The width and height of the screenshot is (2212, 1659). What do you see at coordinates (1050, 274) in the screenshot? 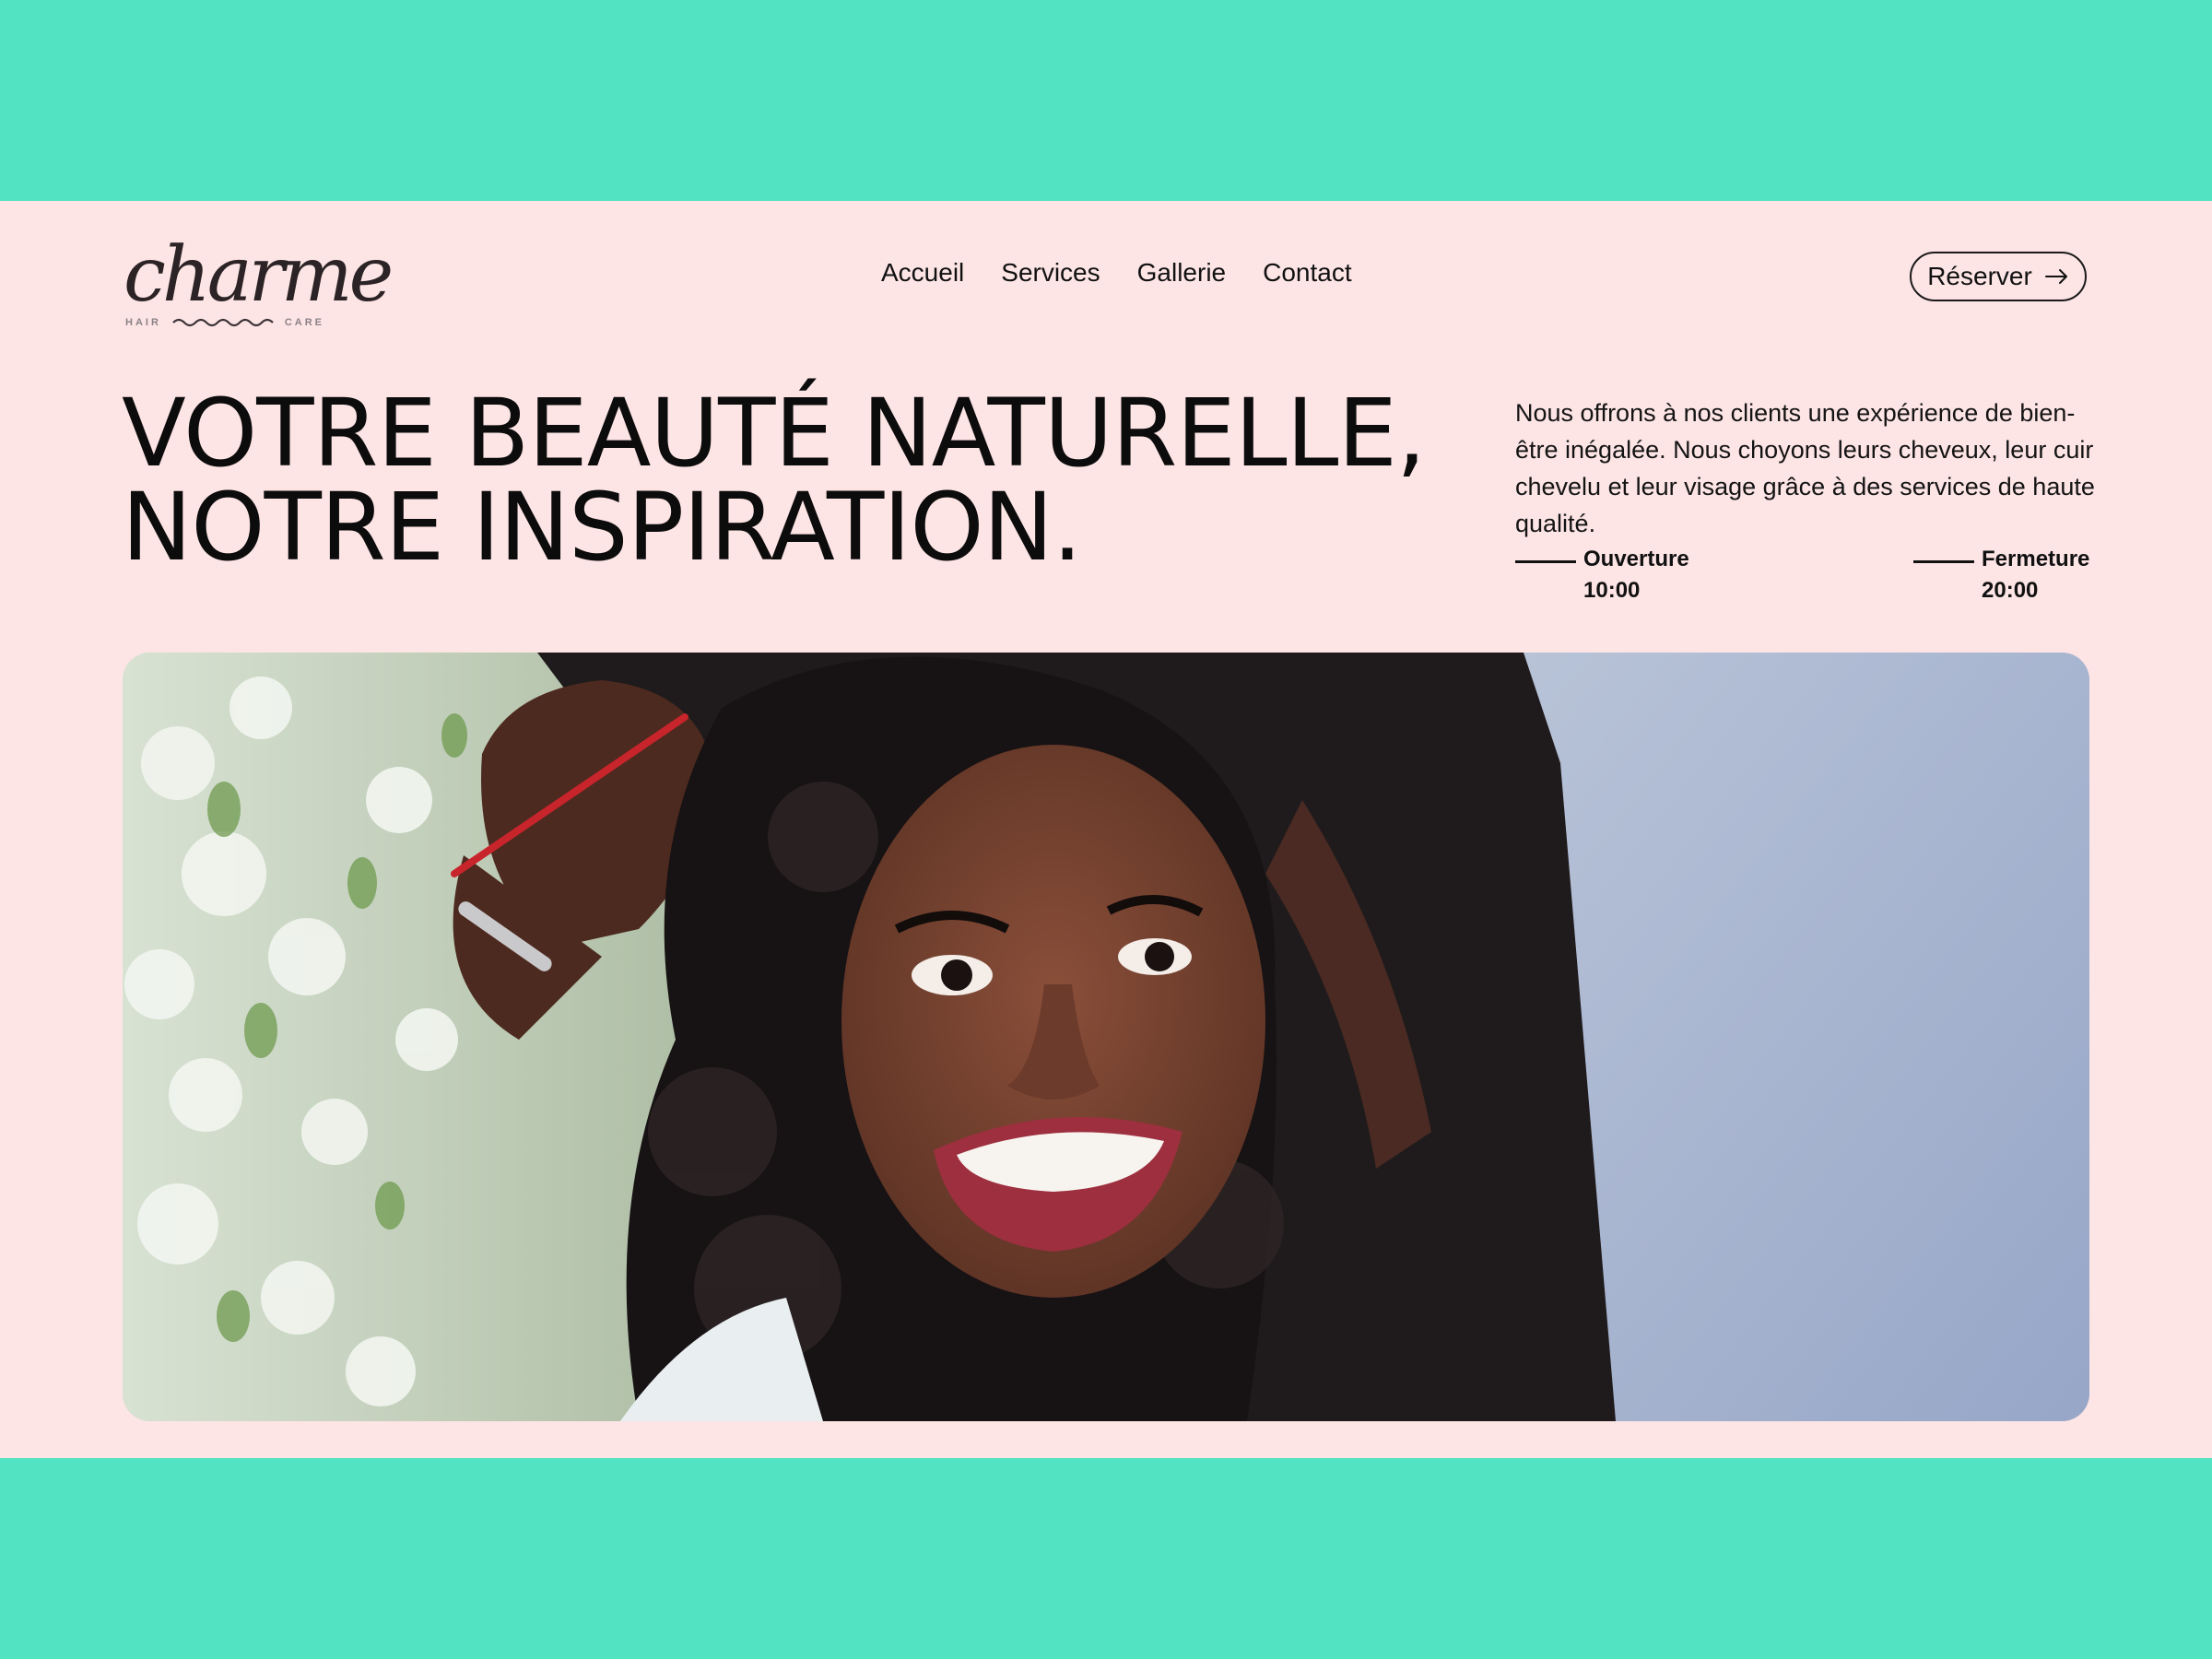
I see `nav-item-services: Services` at bounding box center [1050, 274].